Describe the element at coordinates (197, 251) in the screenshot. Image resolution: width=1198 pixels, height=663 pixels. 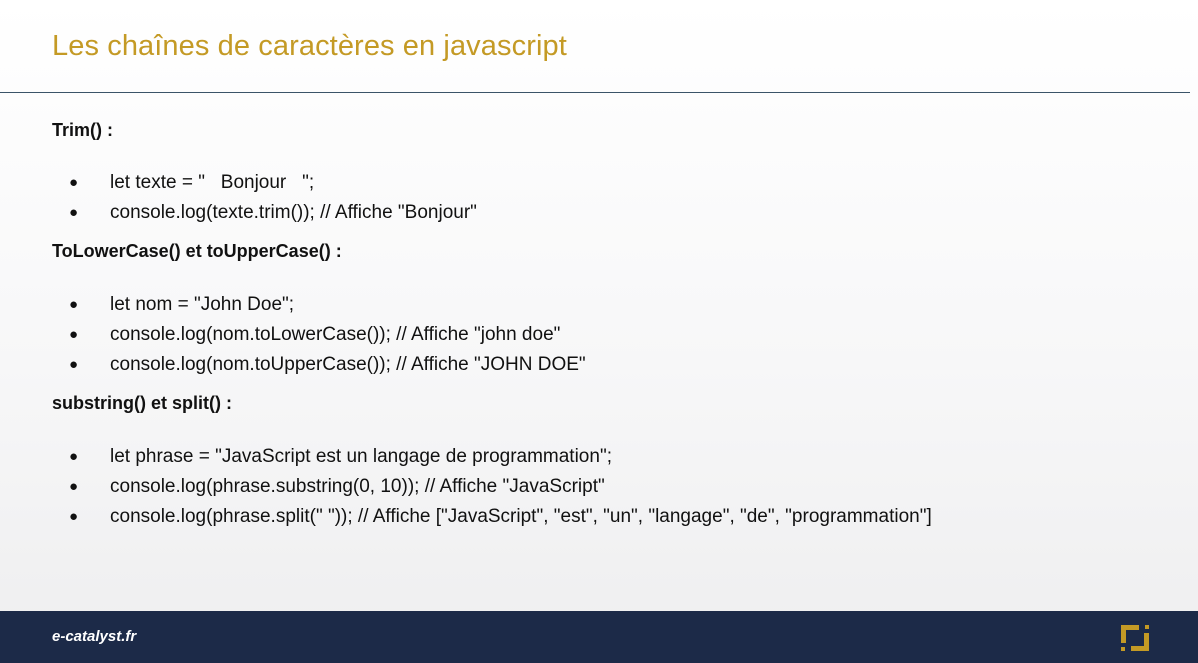
I see `section-heading: ToLowerCase() et toUpperCase() :` at that location.